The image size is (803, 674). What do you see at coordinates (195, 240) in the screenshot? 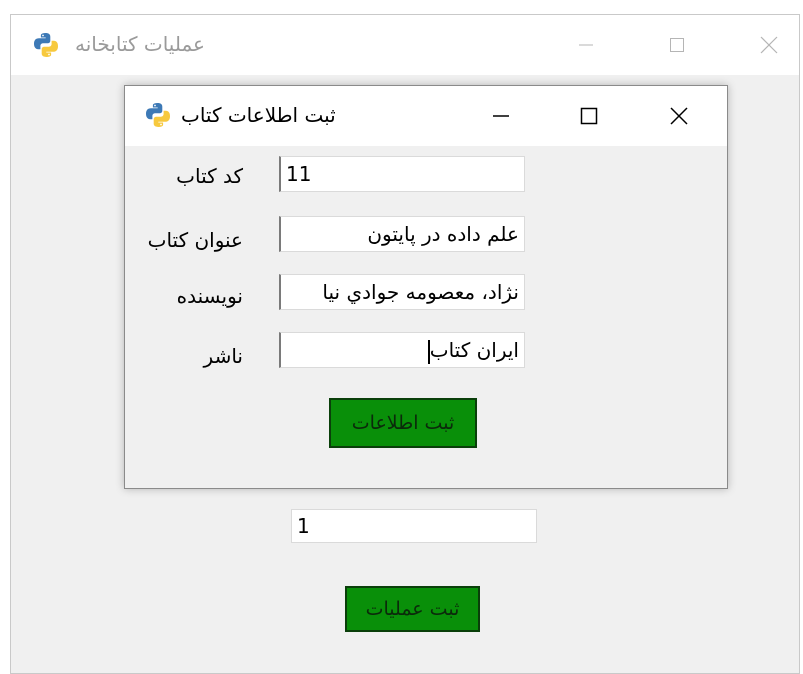
I see `field-label-book-title: عنوان کتاب` at bounding box center [195, 240].